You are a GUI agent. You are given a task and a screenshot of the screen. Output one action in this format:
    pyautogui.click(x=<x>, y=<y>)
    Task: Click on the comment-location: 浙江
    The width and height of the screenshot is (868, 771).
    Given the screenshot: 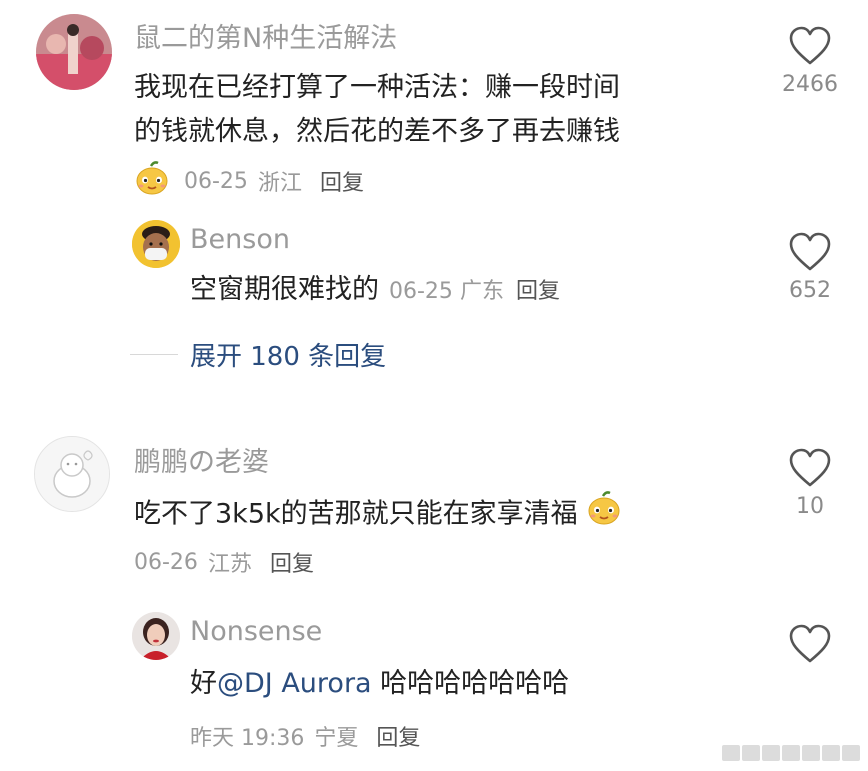 What is the action you would take?
    pyautogui.click(x=279, y=183)
    